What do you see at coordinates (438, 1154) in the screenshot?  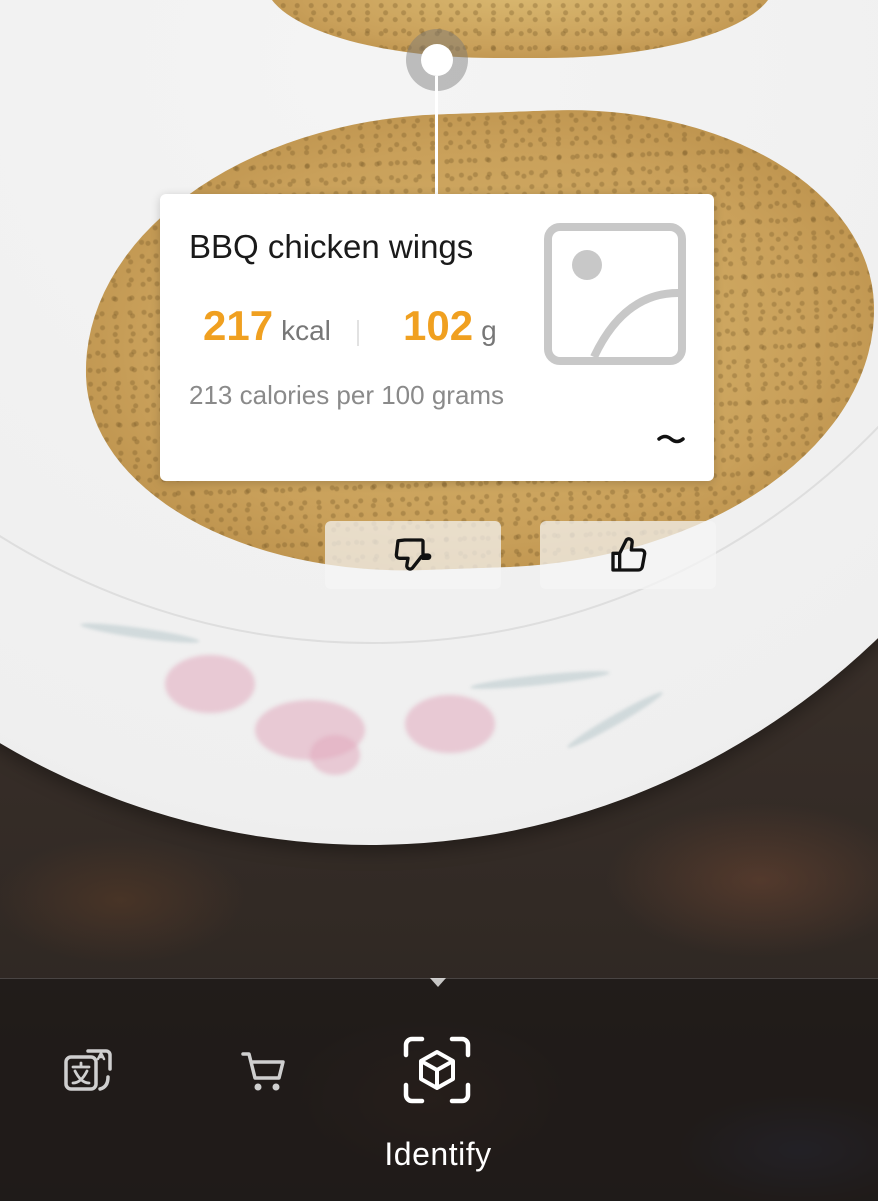 I see `active-mode-label: Identify` at bounding box center [438, 1154].